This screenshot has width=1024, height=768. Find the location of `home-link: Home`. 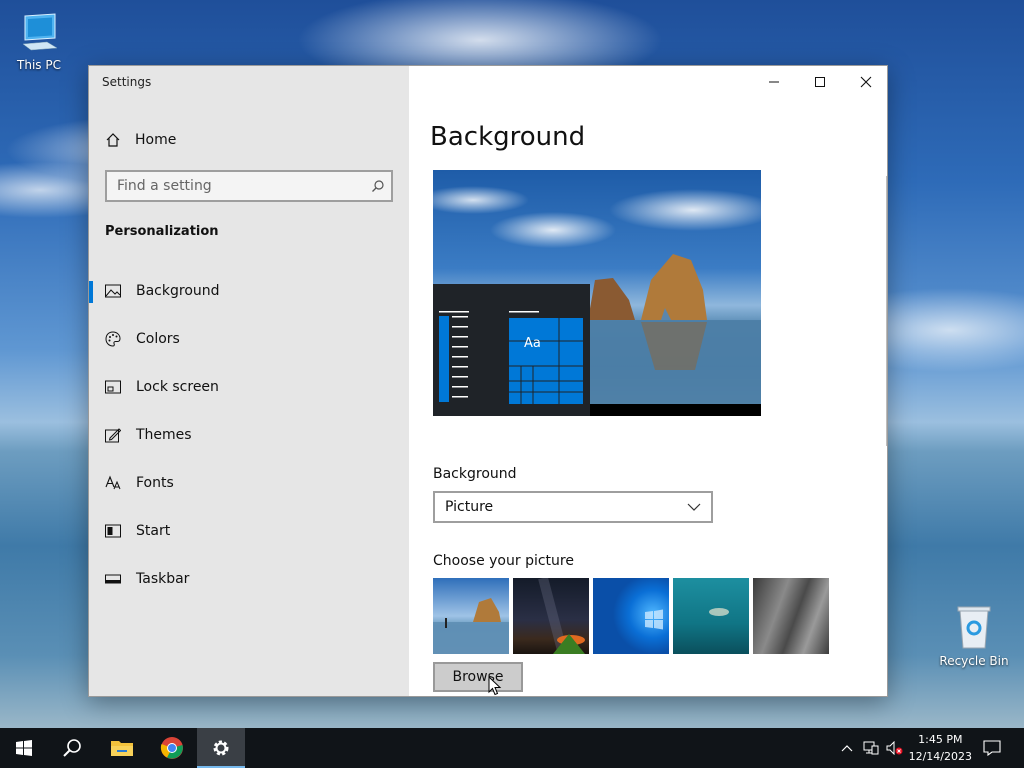

home-link: Home is located at coordinates (140, 140).